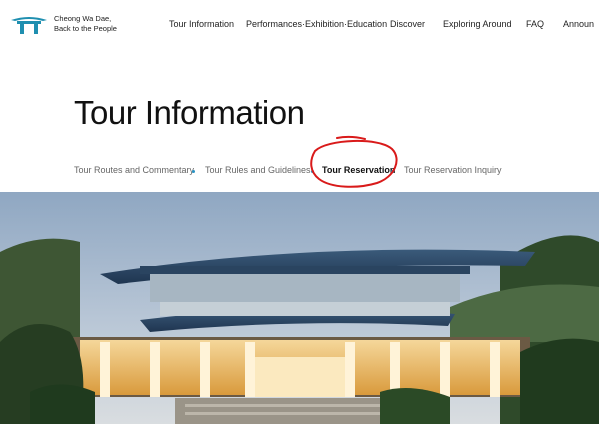 This screenshot has height=424, width=599. Describe the element at coordinates (316, 24) in the screenshot. I see `nav-item-performances: Performances·Exhibition·Education` at that location.